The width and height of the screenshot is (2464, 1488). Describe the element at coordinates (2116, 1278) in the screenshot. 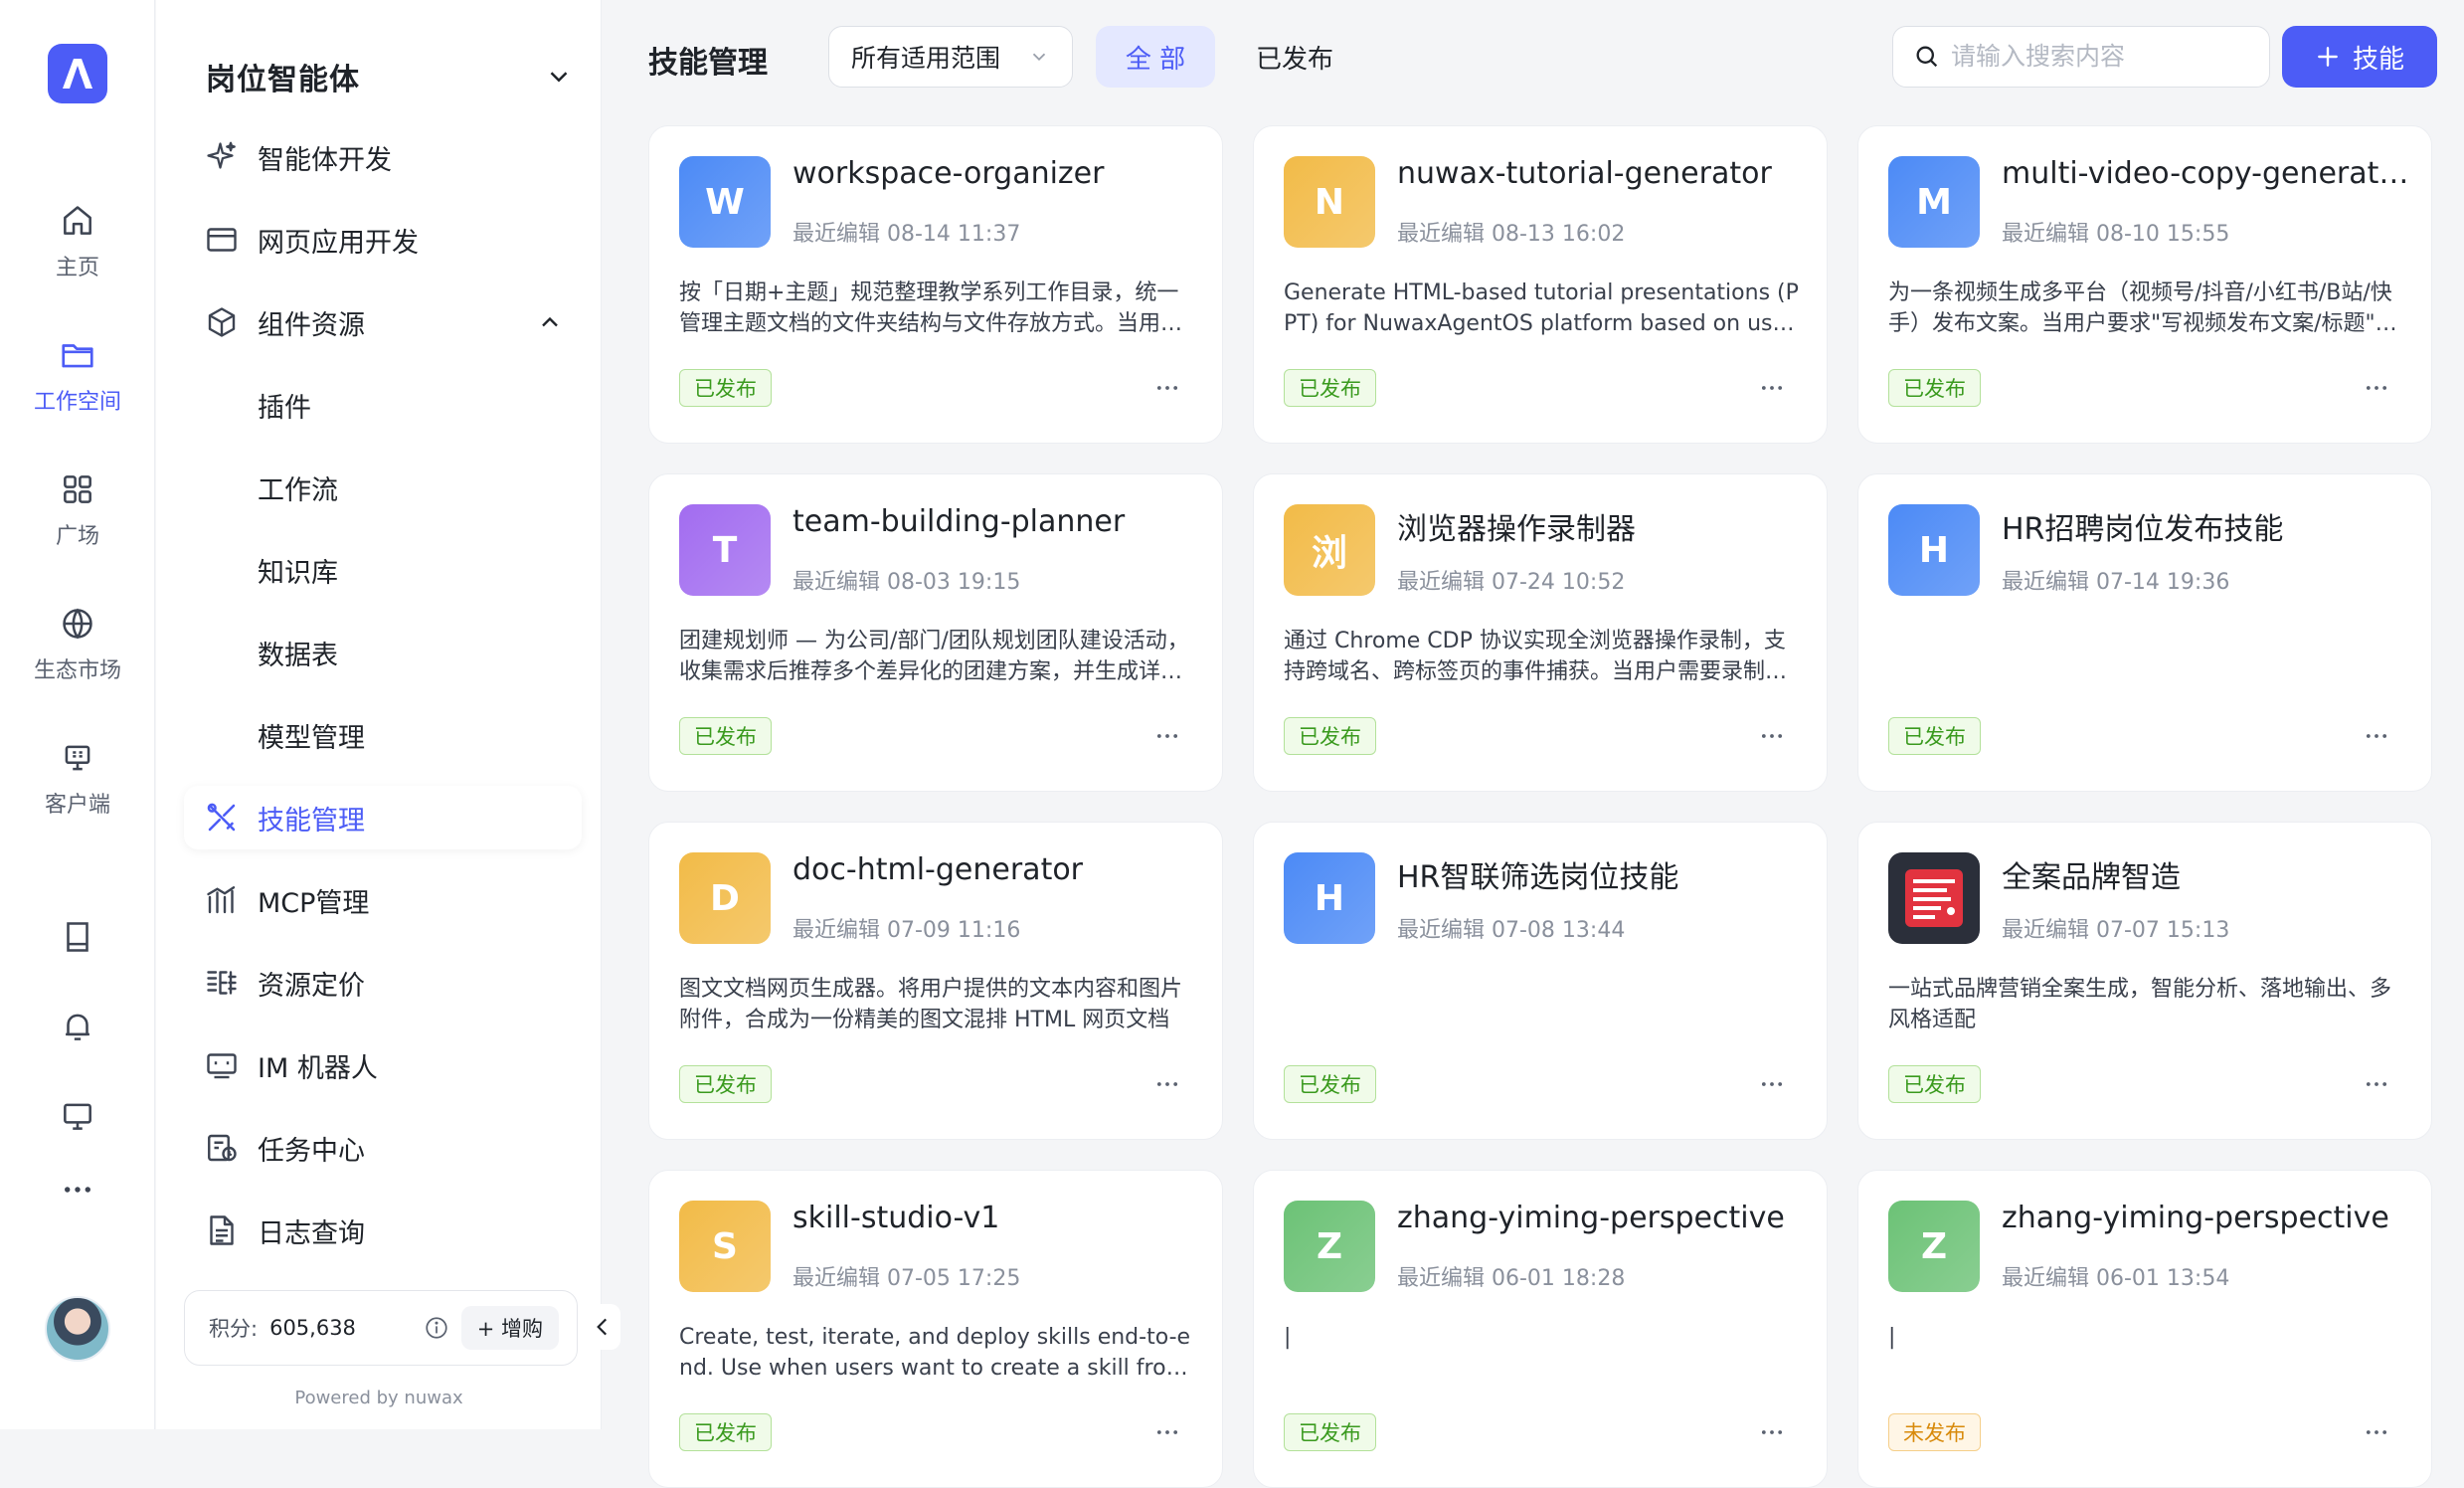

I see `skill-edited-time: 最近编辑 06-01 13:54` at that location.